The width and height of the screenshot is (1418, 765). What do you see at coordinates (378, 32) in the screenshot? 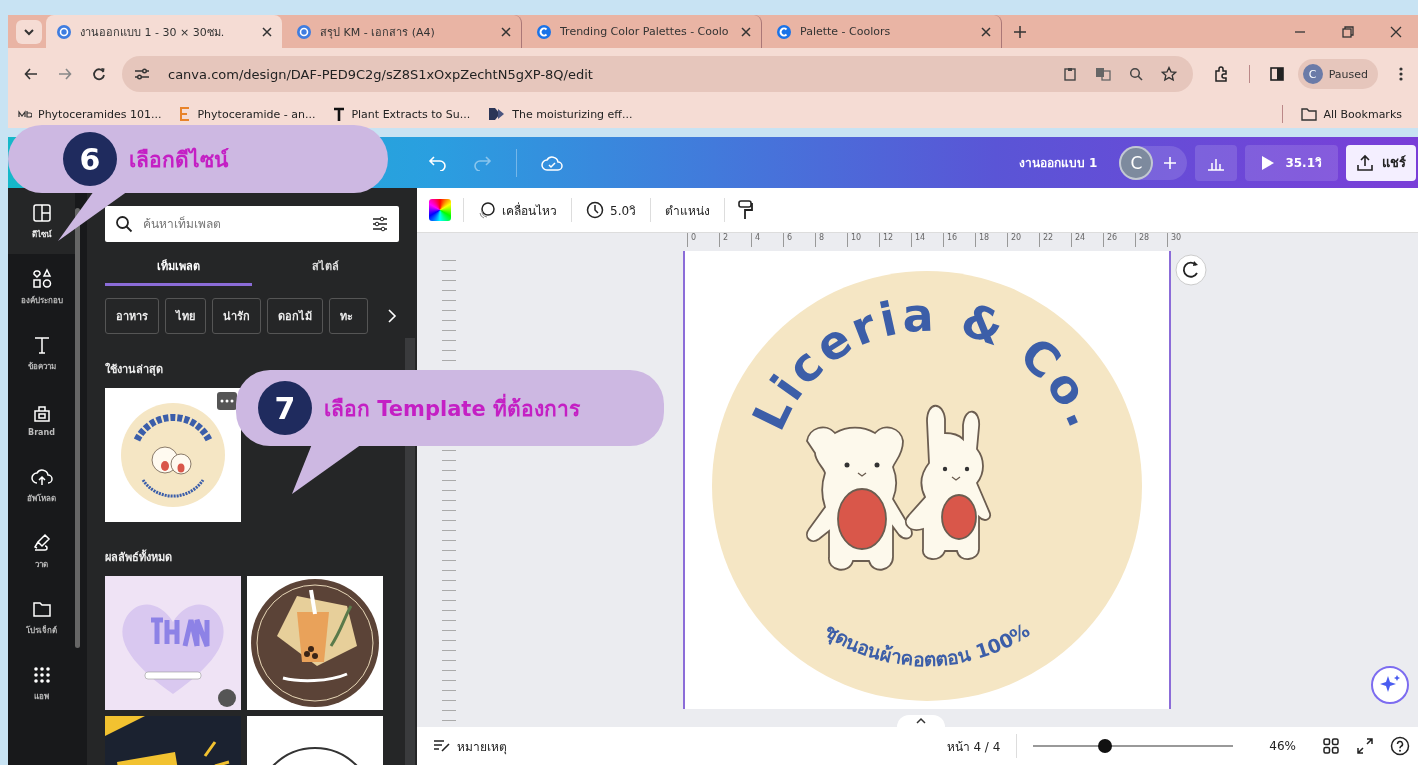
I see `tab-title: สรุป KM - เอกสาร (A4)` at bounding box center [378, 32].